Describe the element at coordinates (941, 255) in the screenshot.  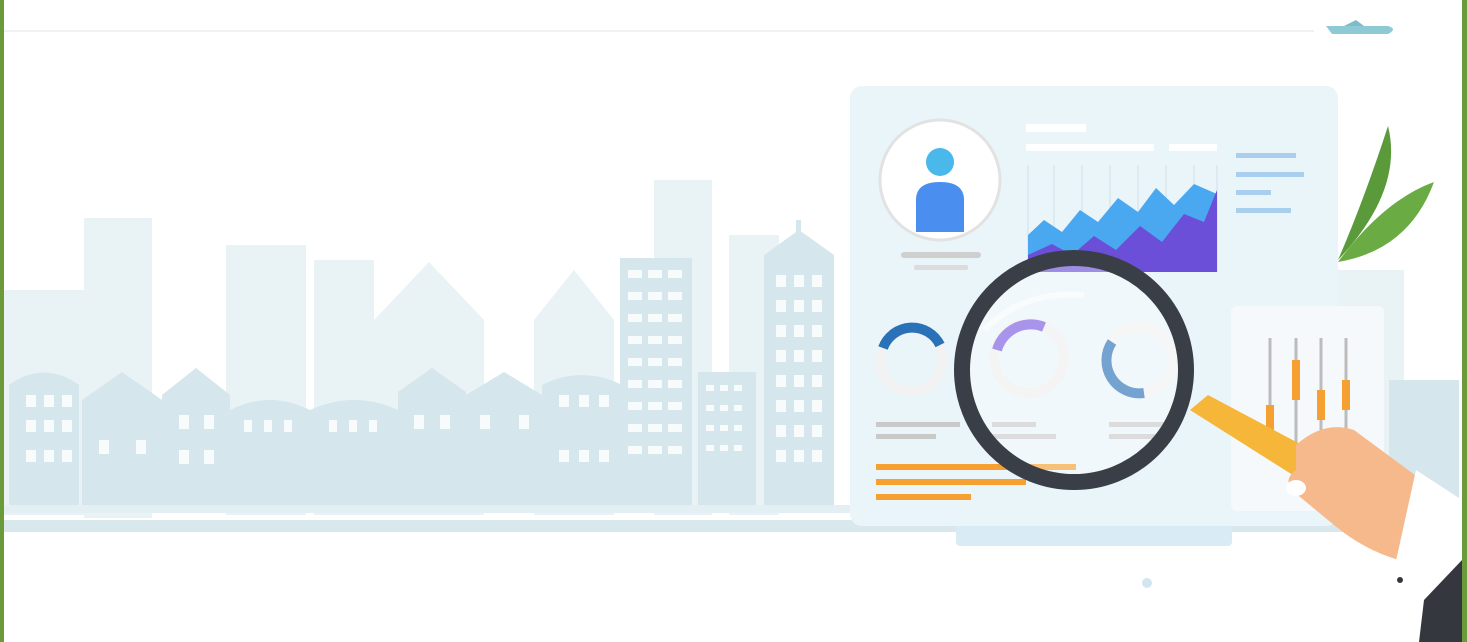
I see `avatar-caption-line` at that location.